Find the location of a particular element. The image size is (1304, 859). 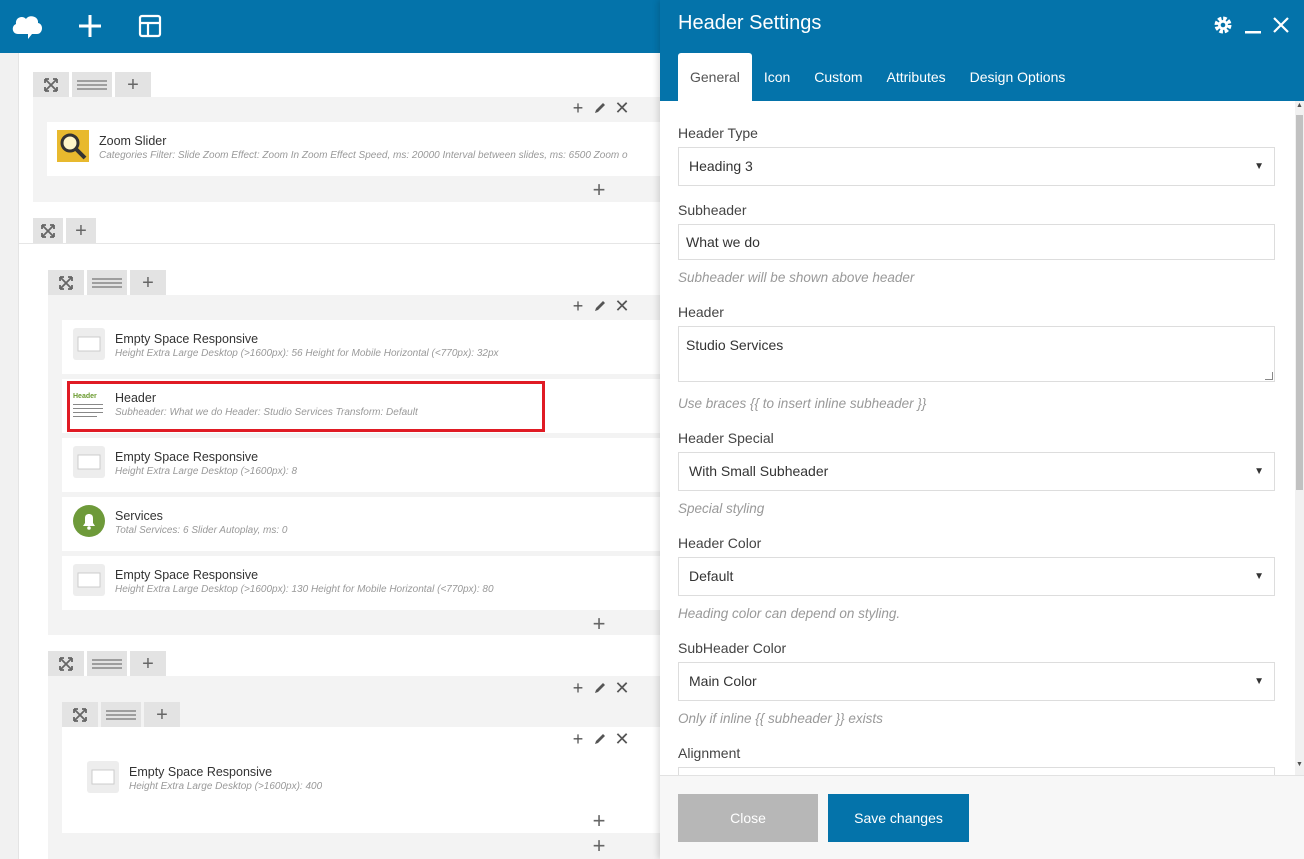

subheader-color-help: Only if inline {{ subheader }} exists is located at coordinates (780, 718).